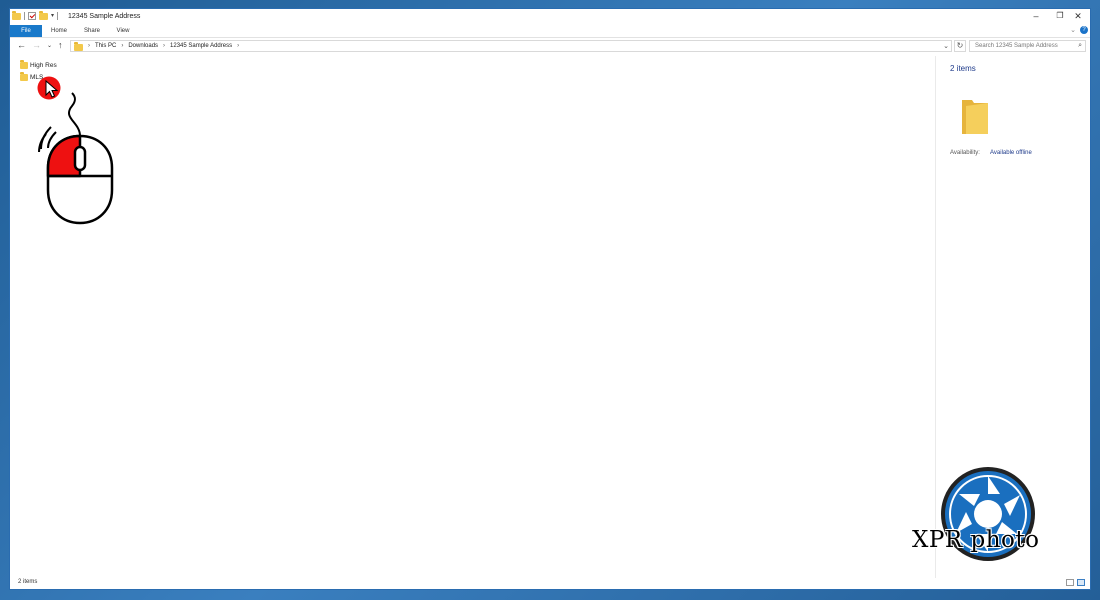 The image size is (1100, 600). What do you see at coordinates (550, 31) in the screenshot?
I see `ribbon: File Home Share View ⌄ ?` at bounding box center [550, 31].